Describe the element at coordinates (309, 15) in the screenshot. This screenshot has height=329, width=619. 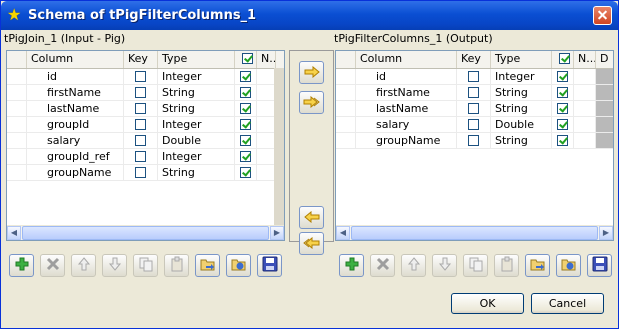
I see `title-bar: ★ Schema of tPigFilterColumns_1` at that location.